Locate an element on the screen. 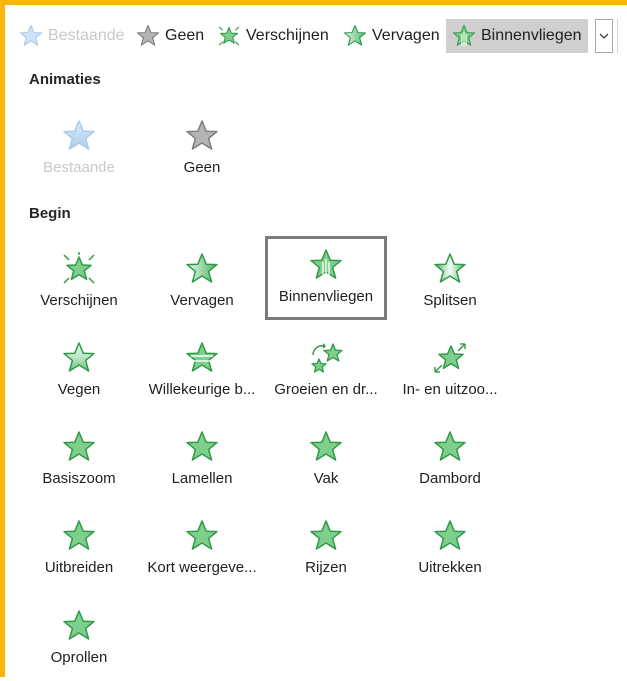  gallery-item-label: Basiszoom is located at coordinates (79, 478).